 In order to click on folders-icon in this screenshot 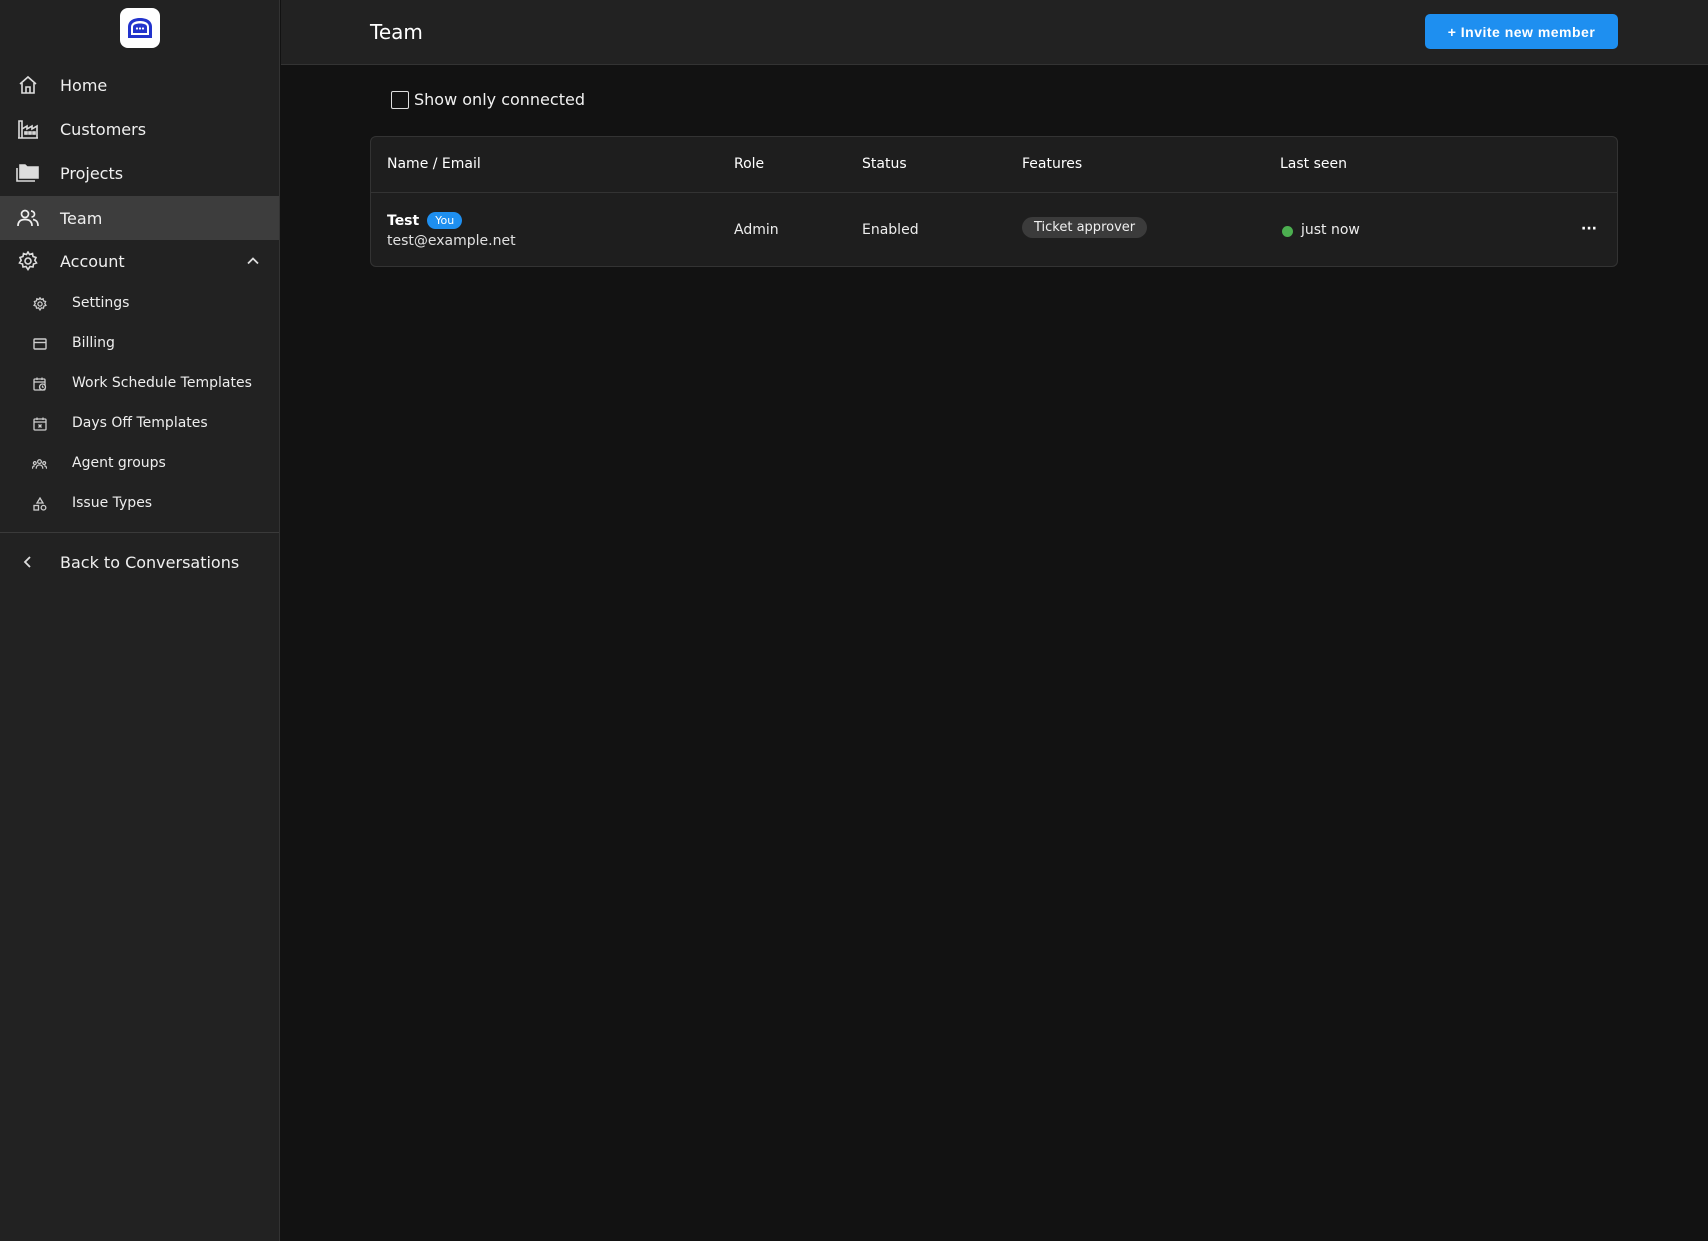, I will do `click(28, 173)`.